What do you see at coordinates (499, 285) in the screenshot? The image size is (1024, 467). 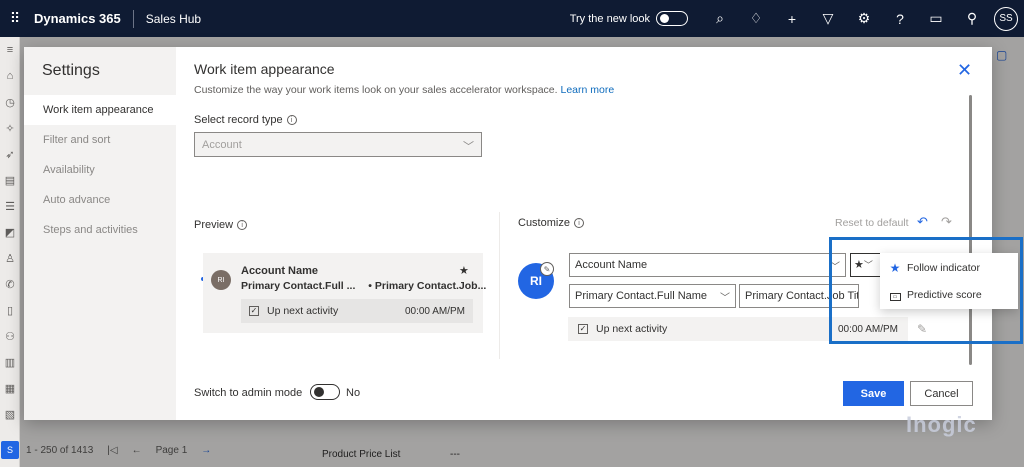 I see `section-divider` at bounding box center [499, 285].